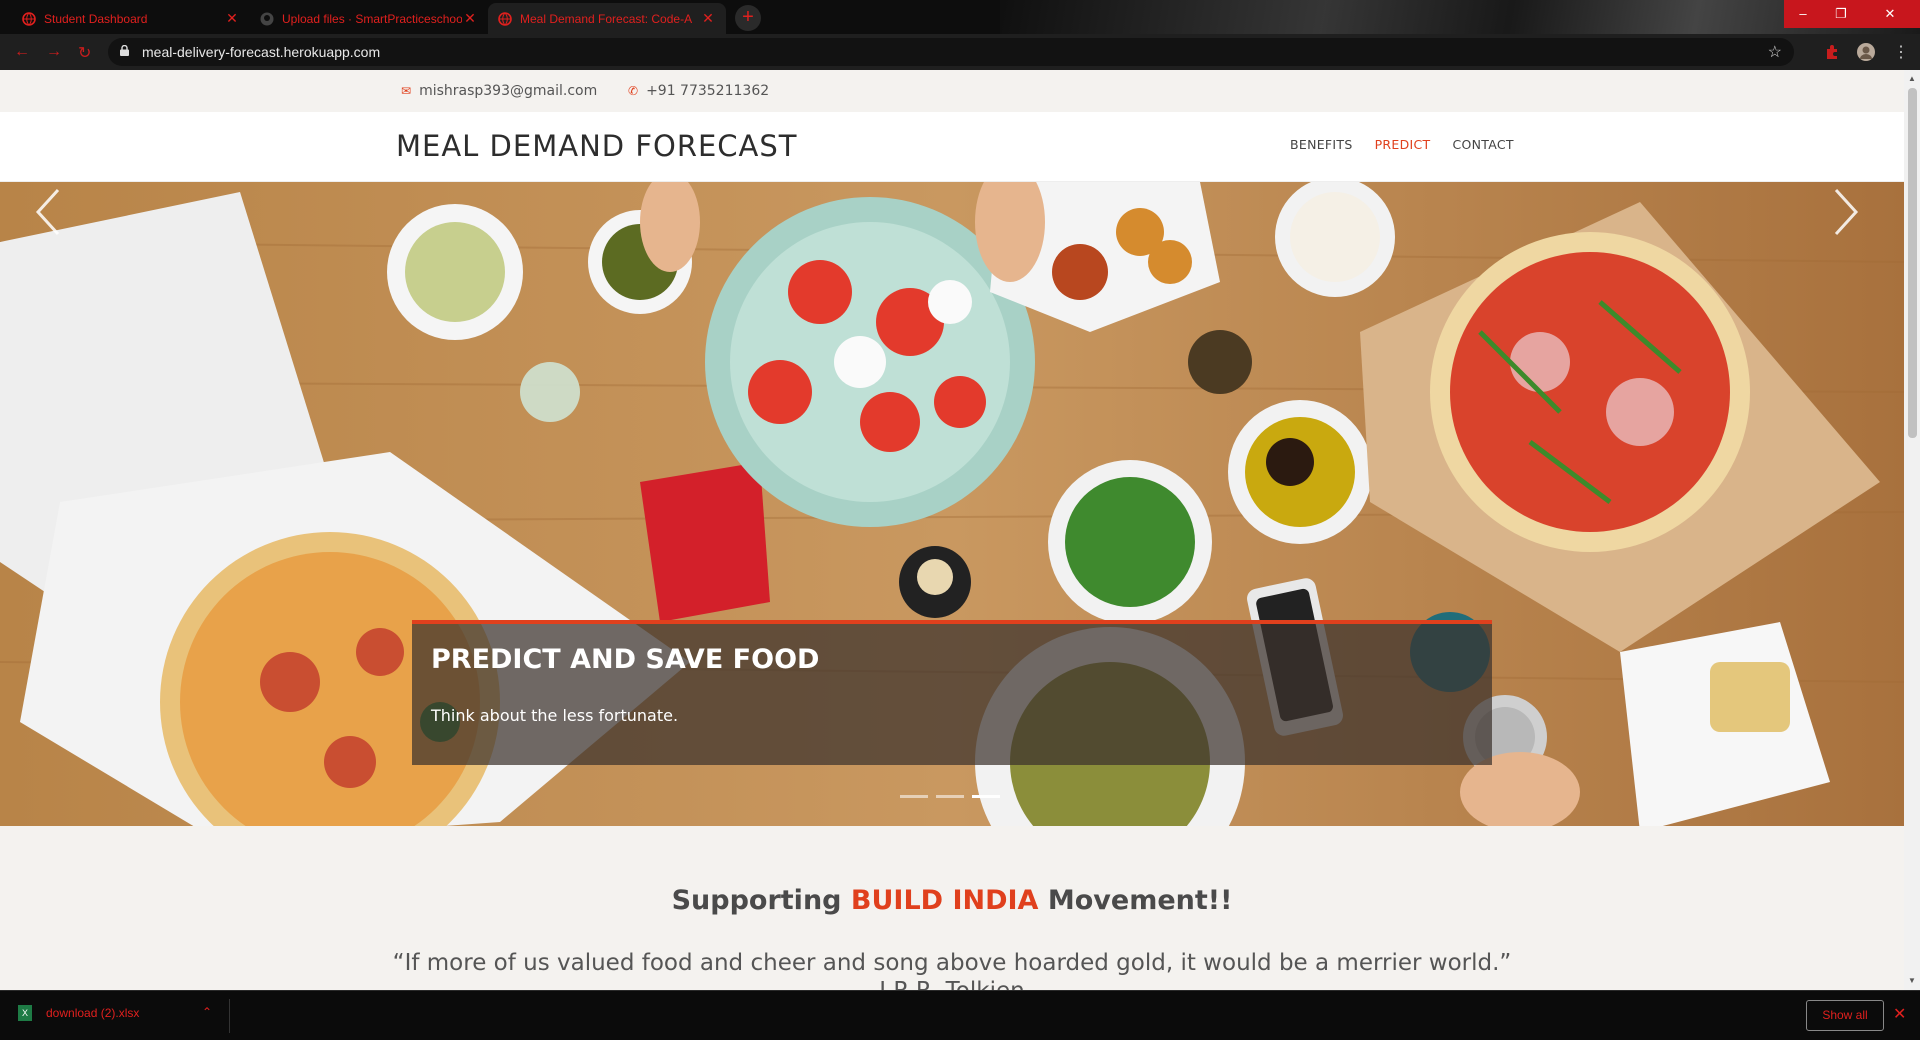  What do you see at coordinates (93, 1013) in the screenshot?
I see `download-filename: download (2).xlsx` at bounding box center [93, 1013].